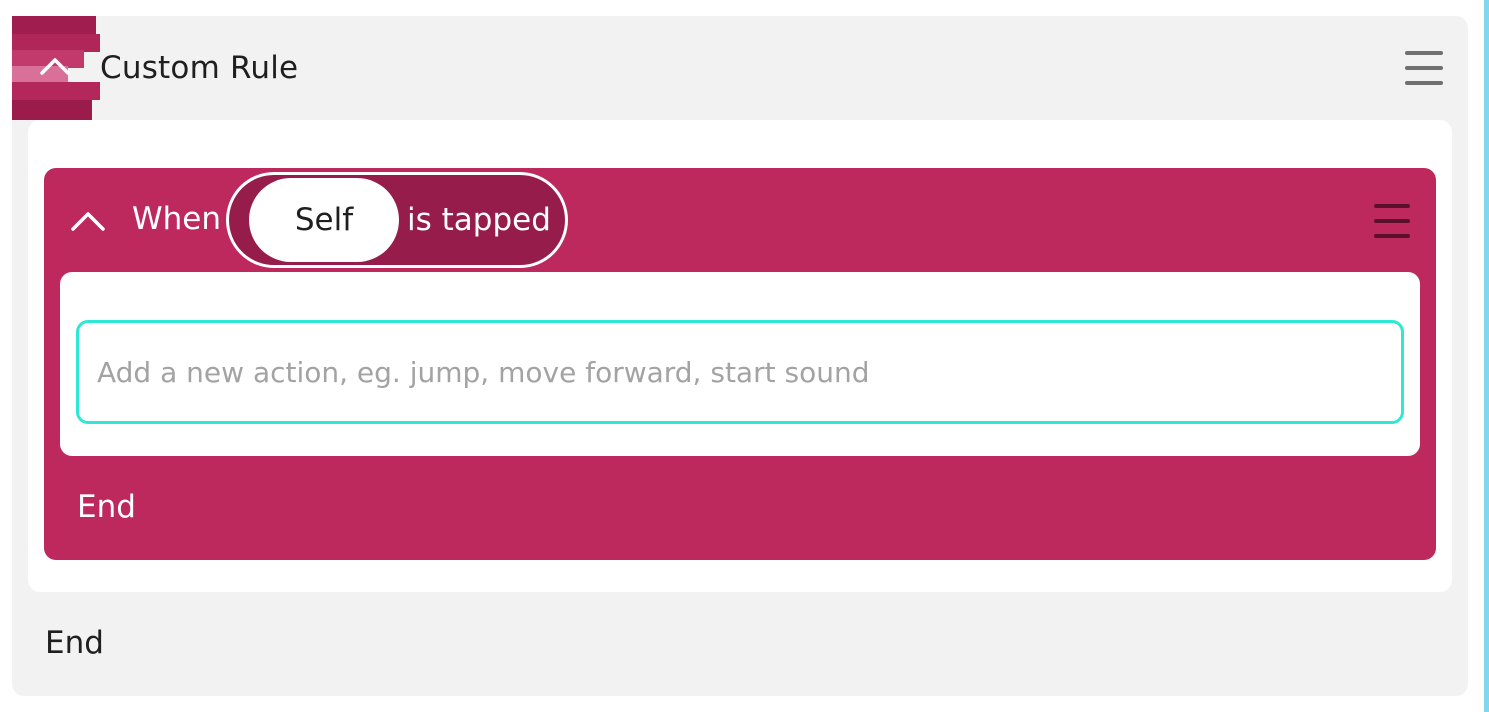 Image resolution: width=1489 pixels, height=712 pixels. I want to click on rule-collapse-button, so click(57, 68).